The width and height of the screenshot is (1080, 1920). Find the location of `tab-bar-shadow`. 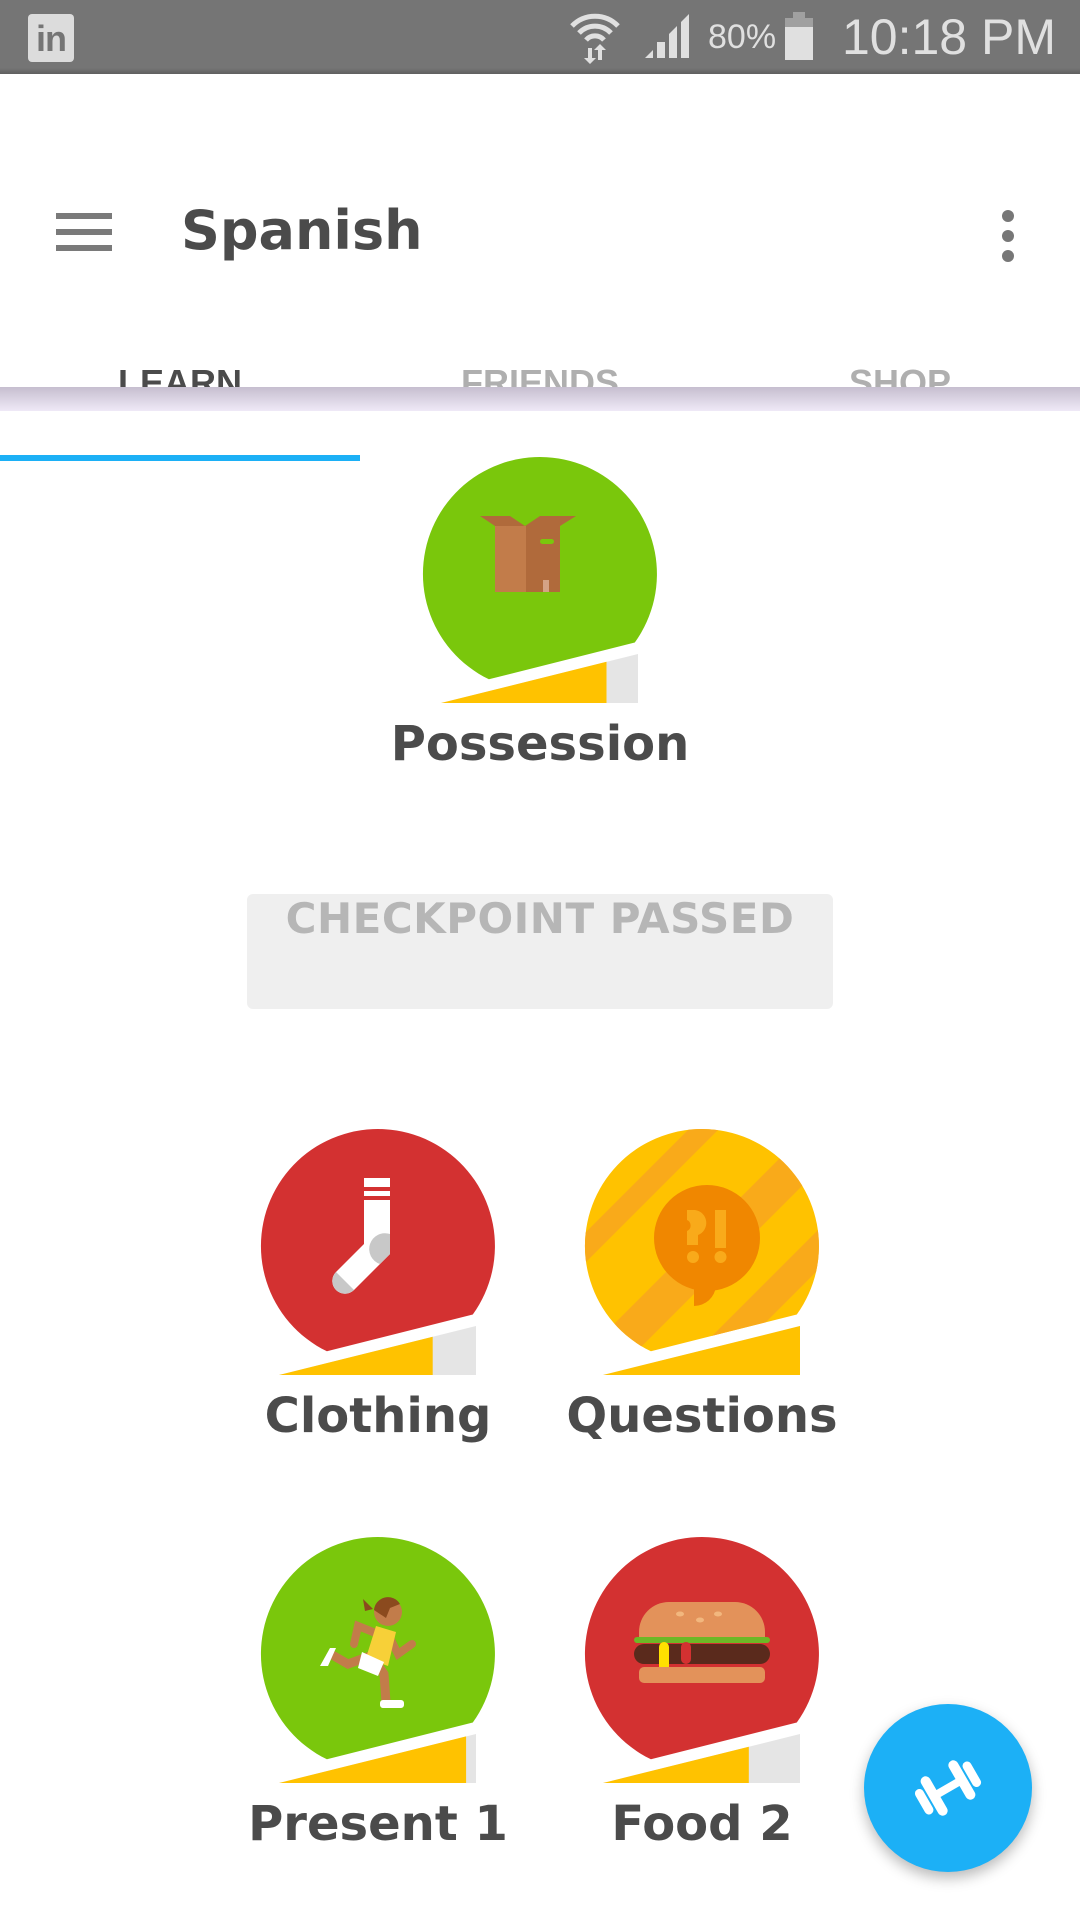

tab-bar-shadow is located at coordinates (540, 399).